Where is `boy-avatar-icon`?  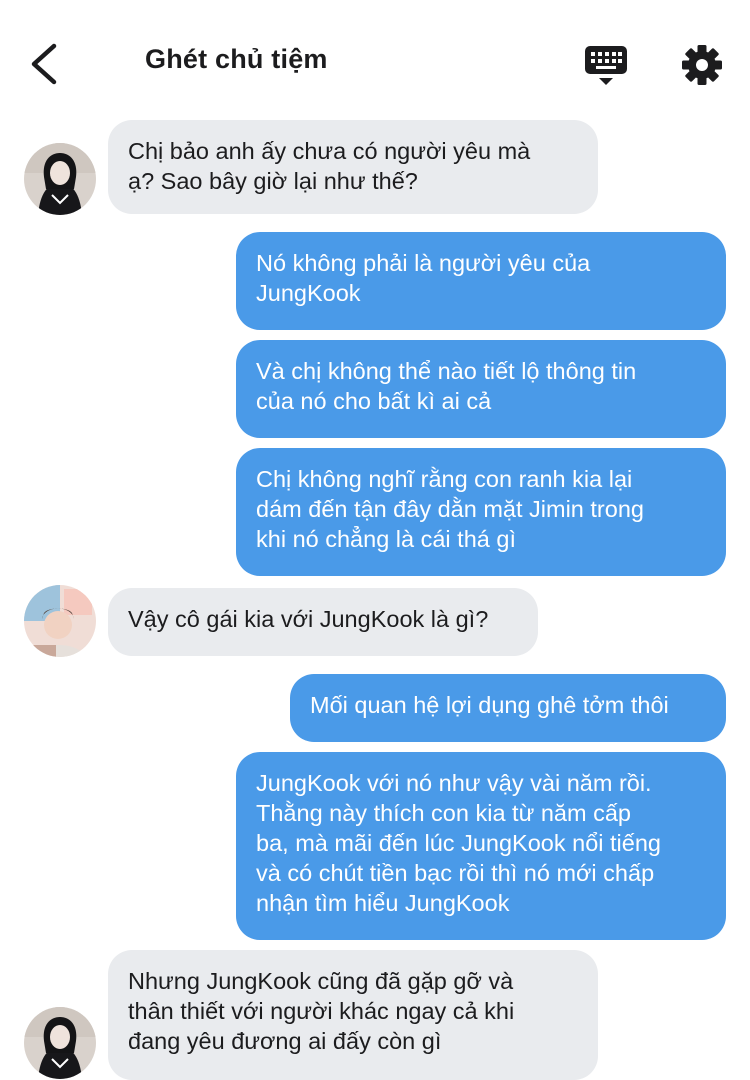 boy-avatar-icon is located at coordinates (60, 621).